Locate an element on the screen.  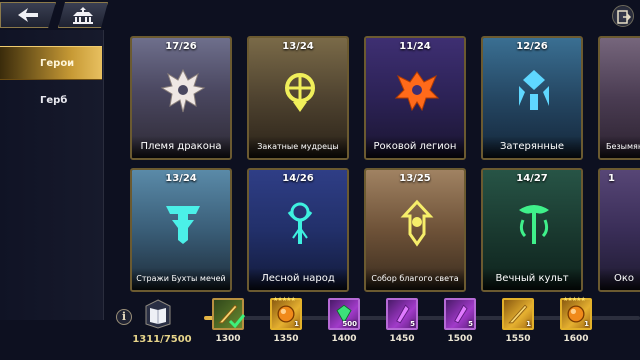
faction-name: Око is located at coordinates (620, 279).